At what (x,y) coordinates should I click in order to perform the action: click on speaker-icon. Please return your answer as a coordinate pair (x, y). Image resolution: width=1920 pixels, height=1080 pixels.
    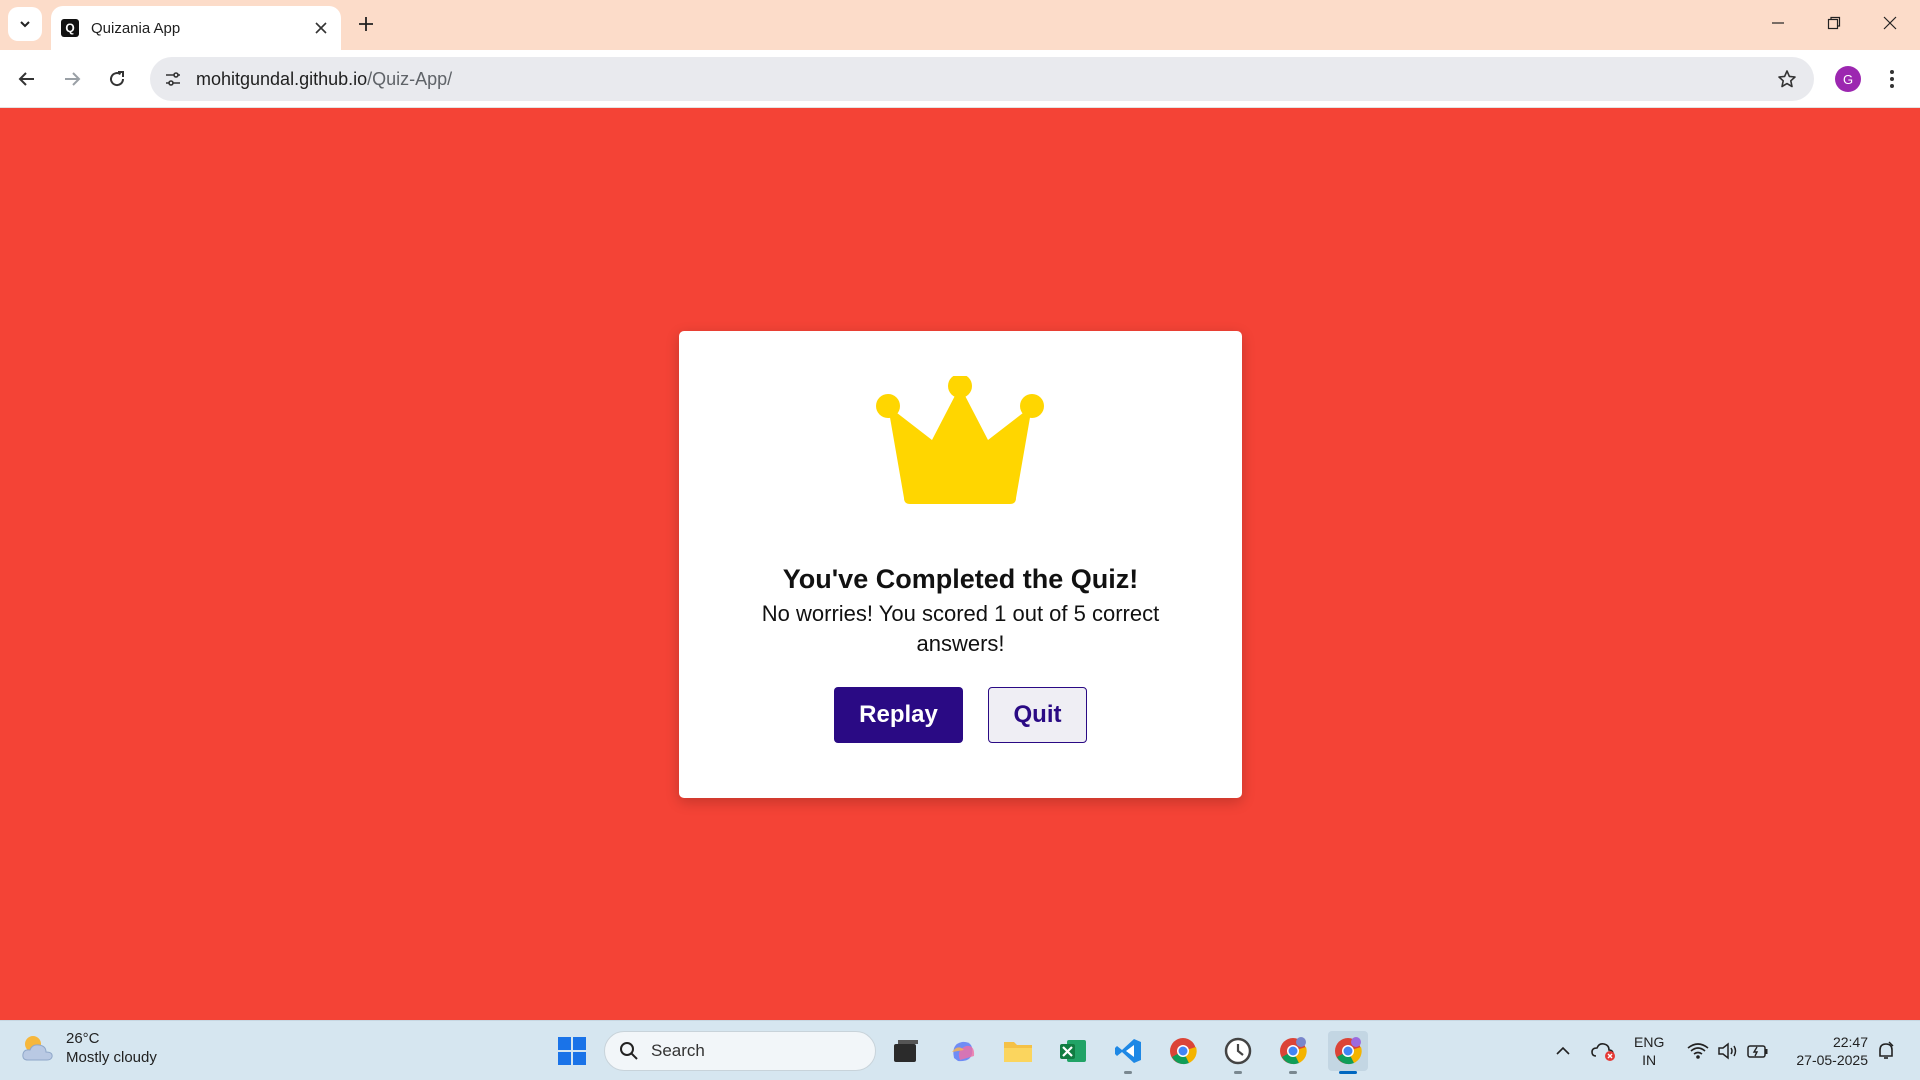
    Looking at the image, I should click on (1727, 1051).